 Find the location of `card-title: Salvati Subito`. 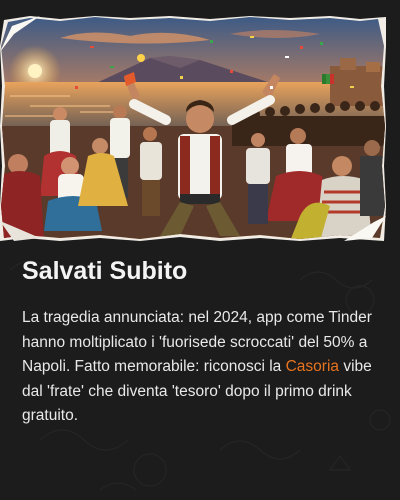

card-title: Salvati Subito is located at coordinates (105, 271).